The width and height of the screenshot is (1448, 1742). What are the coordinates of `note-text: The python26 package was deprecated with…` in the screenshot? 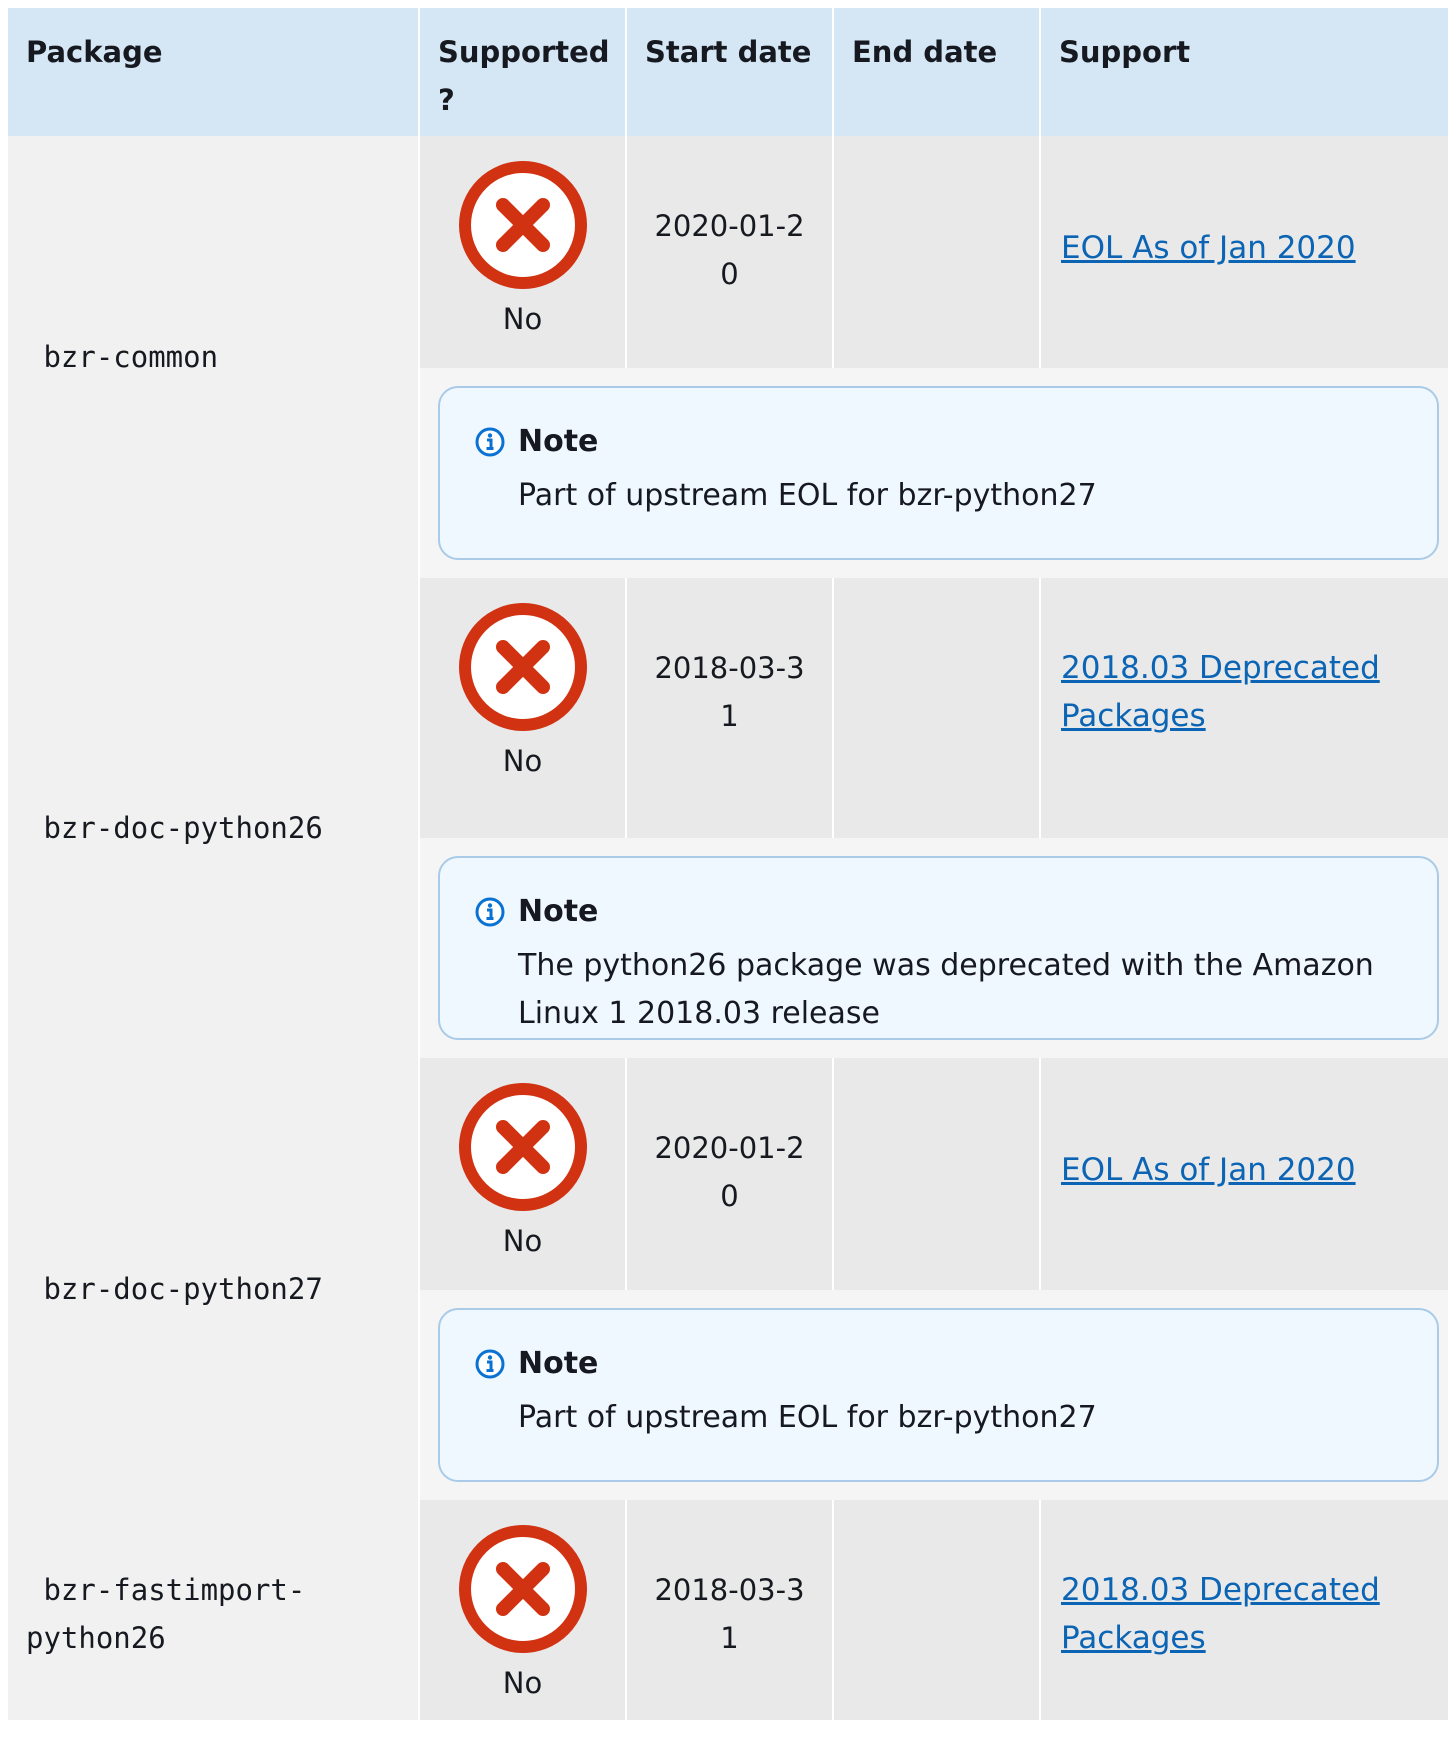 It's located at (946, 989).